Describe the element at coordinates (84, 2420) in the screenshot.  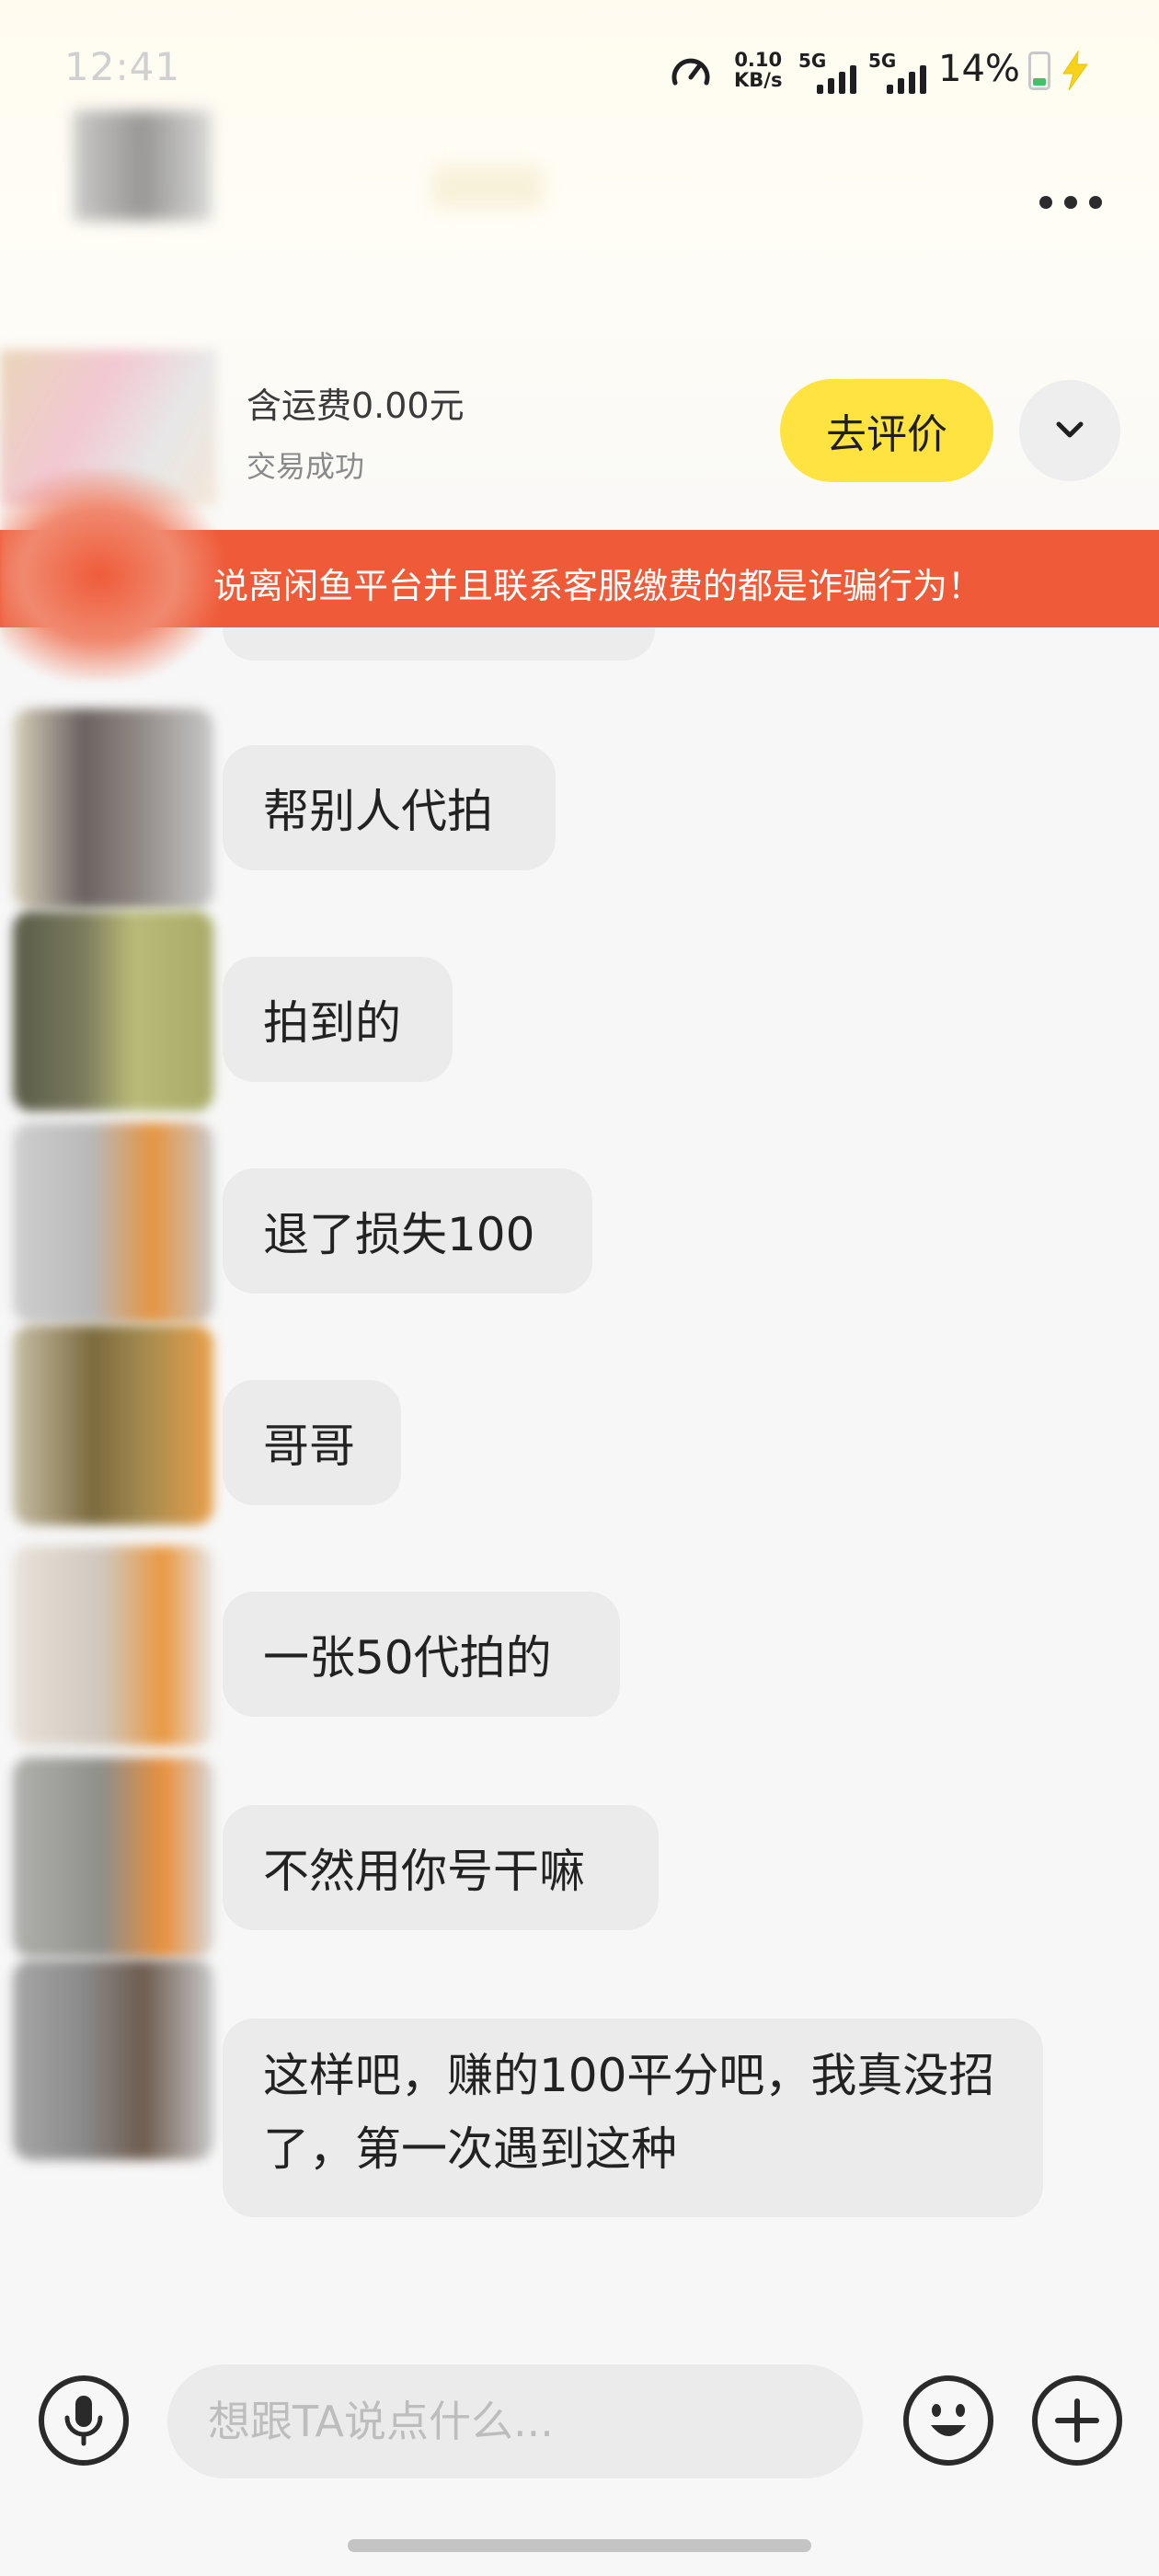
I see `microphone-icon` at that location.